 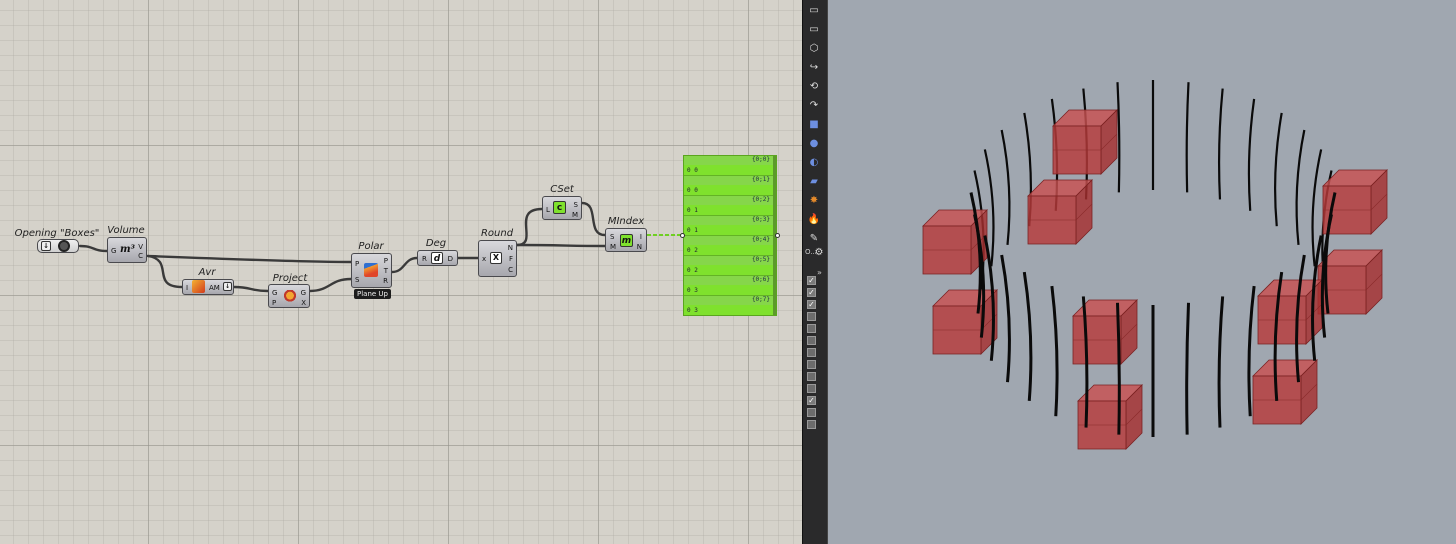 I want to click on toolbar-more: », so click(x=819, y=272).